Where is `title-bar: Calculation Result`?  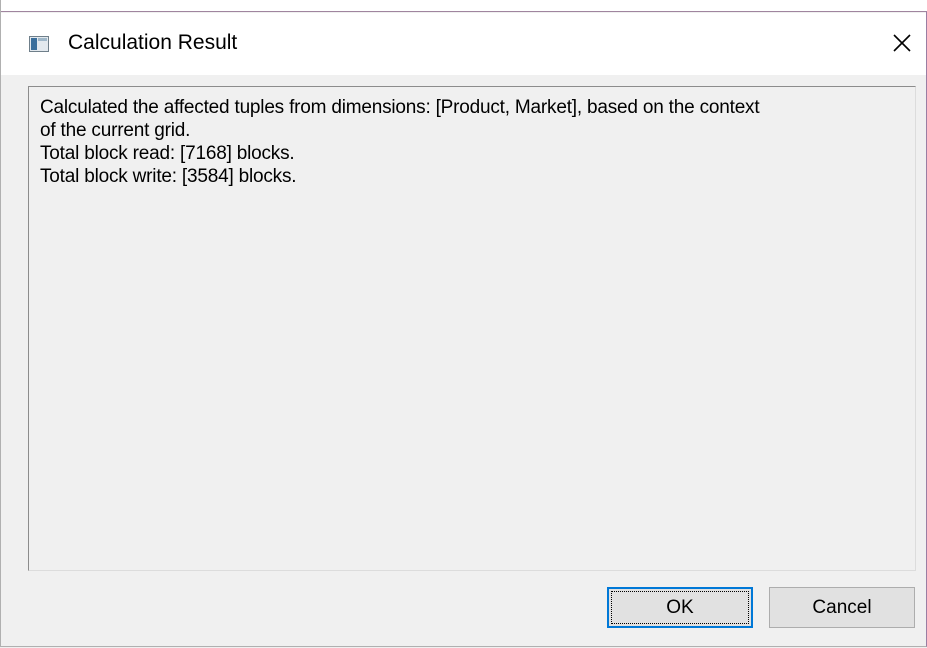 title-bar: Calculation Result is located at coordinates (463, 44).